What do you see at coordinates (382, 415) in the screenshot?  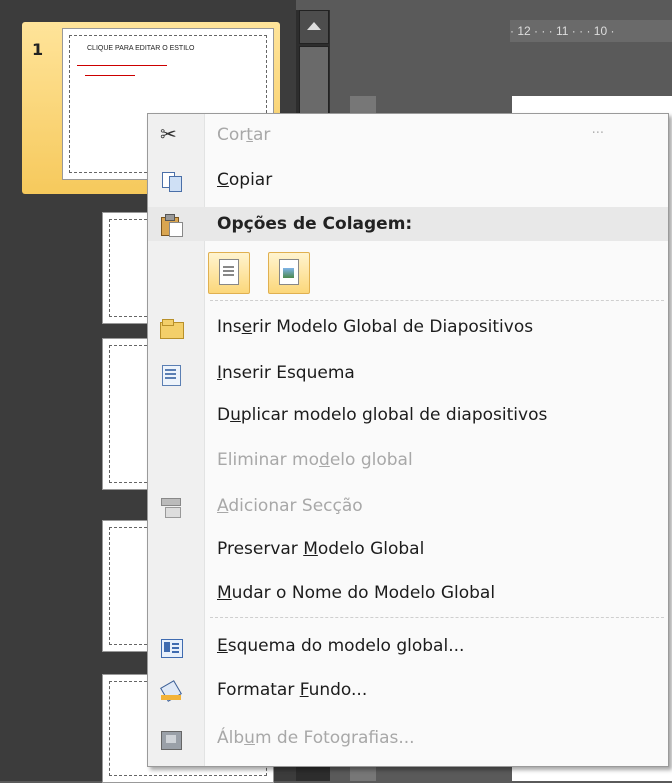 I see `menu-item-label: Duplicar modelo global de diapositivos` at bounding box center [382, 415].